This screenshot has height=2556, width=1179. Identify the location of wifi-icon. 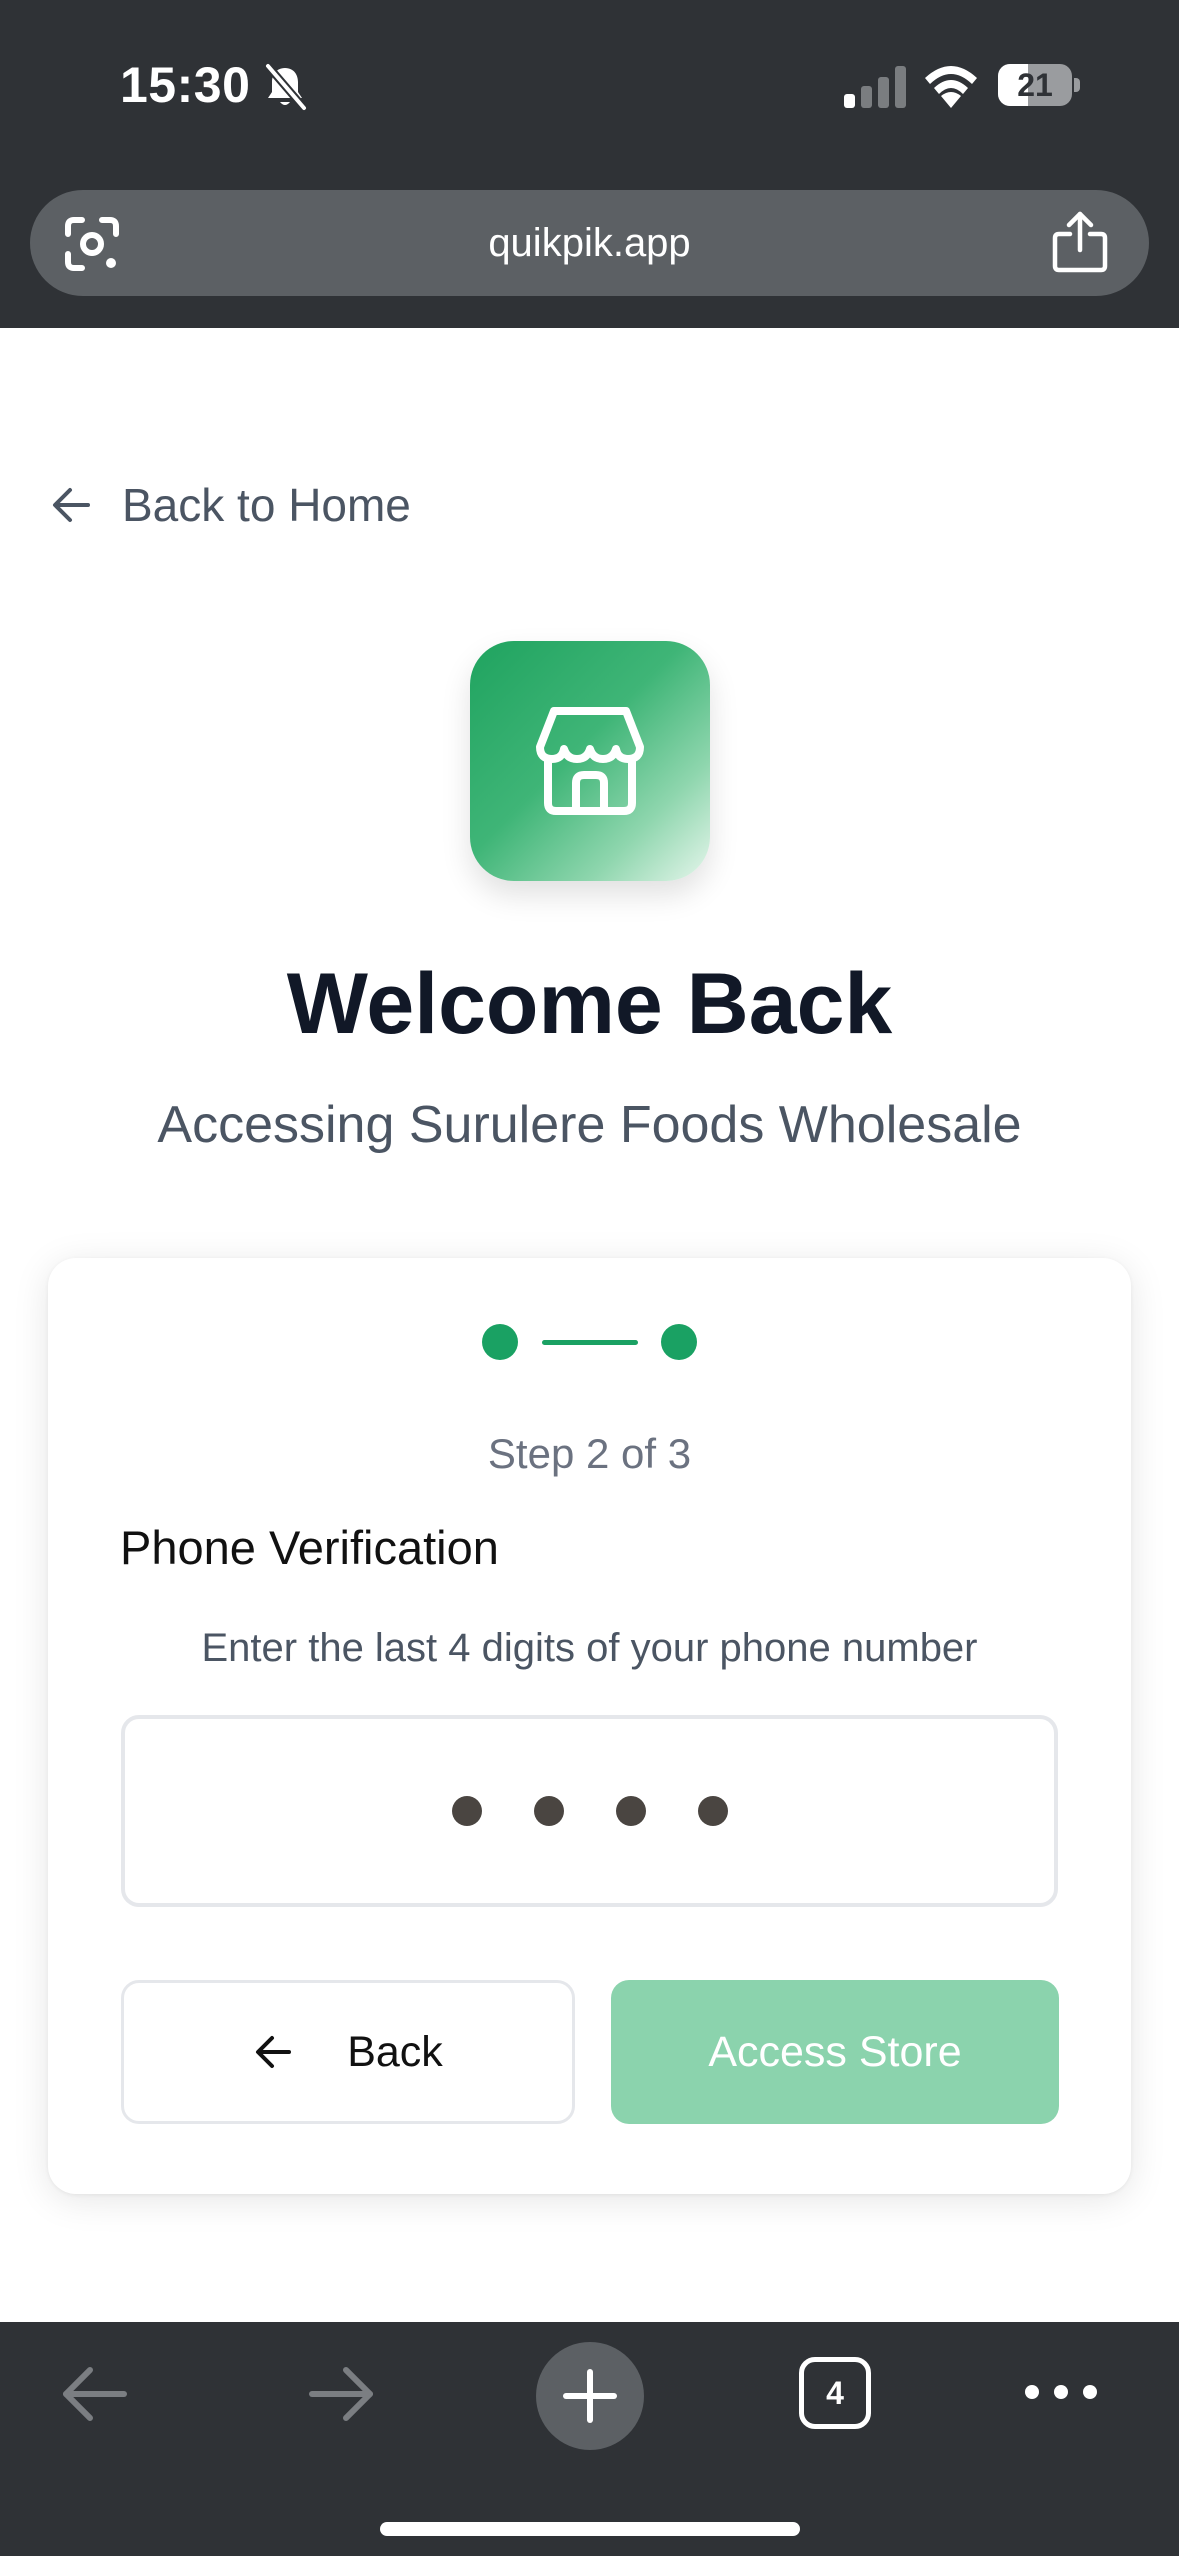
(951, 87).